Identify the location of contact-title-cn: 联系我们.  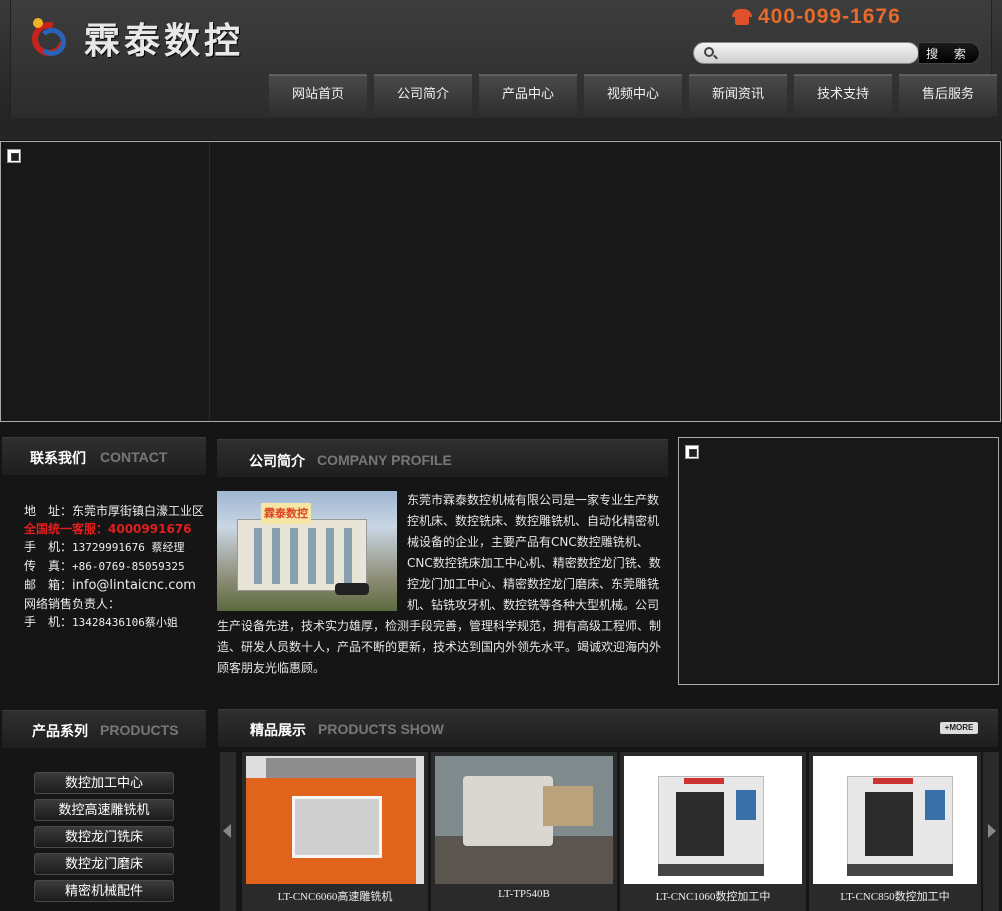
(58, 459).